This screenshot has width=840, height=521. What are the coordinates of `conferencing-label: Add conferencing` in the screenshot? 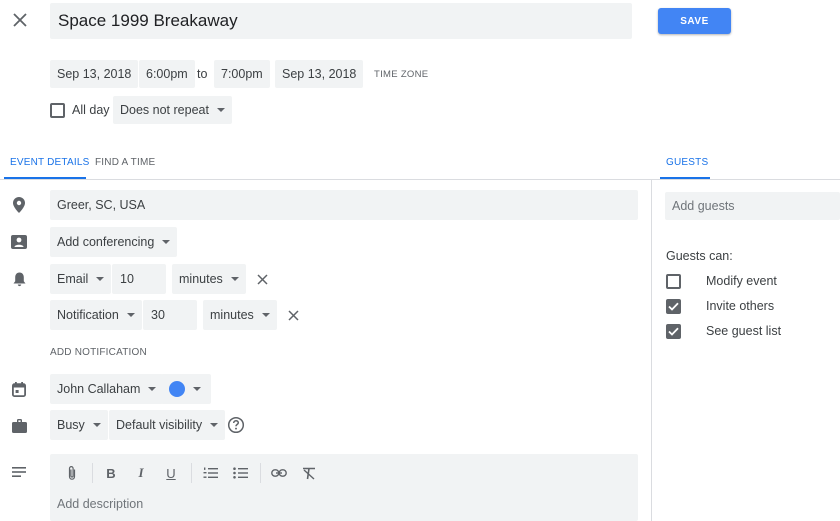 It's located at (106, 242).